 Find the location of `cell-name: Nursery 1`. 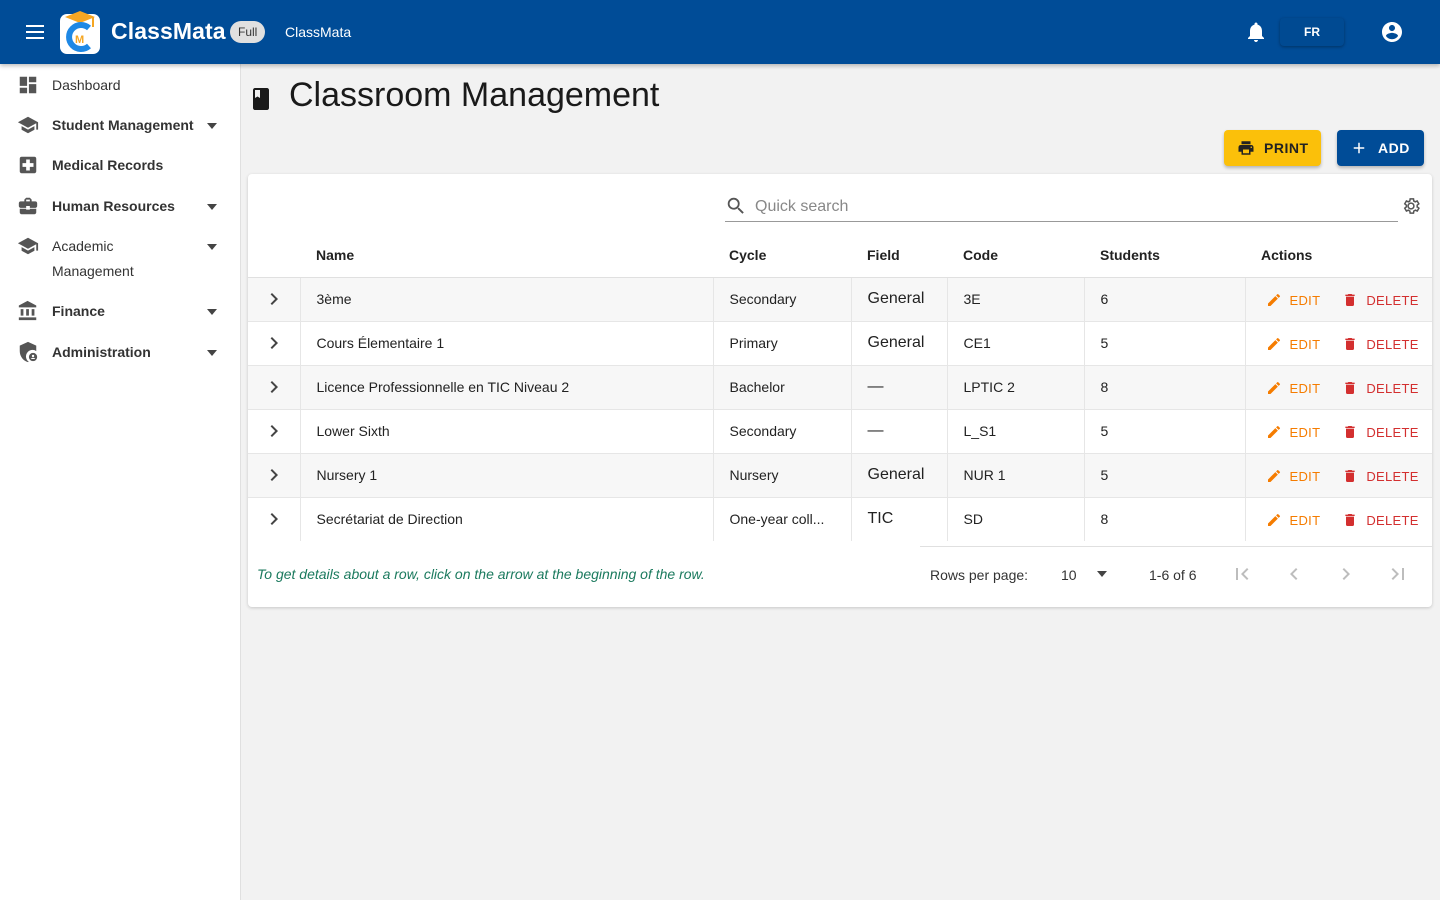

cell-name: Nursery 1 is located at coordinates (507, 475).